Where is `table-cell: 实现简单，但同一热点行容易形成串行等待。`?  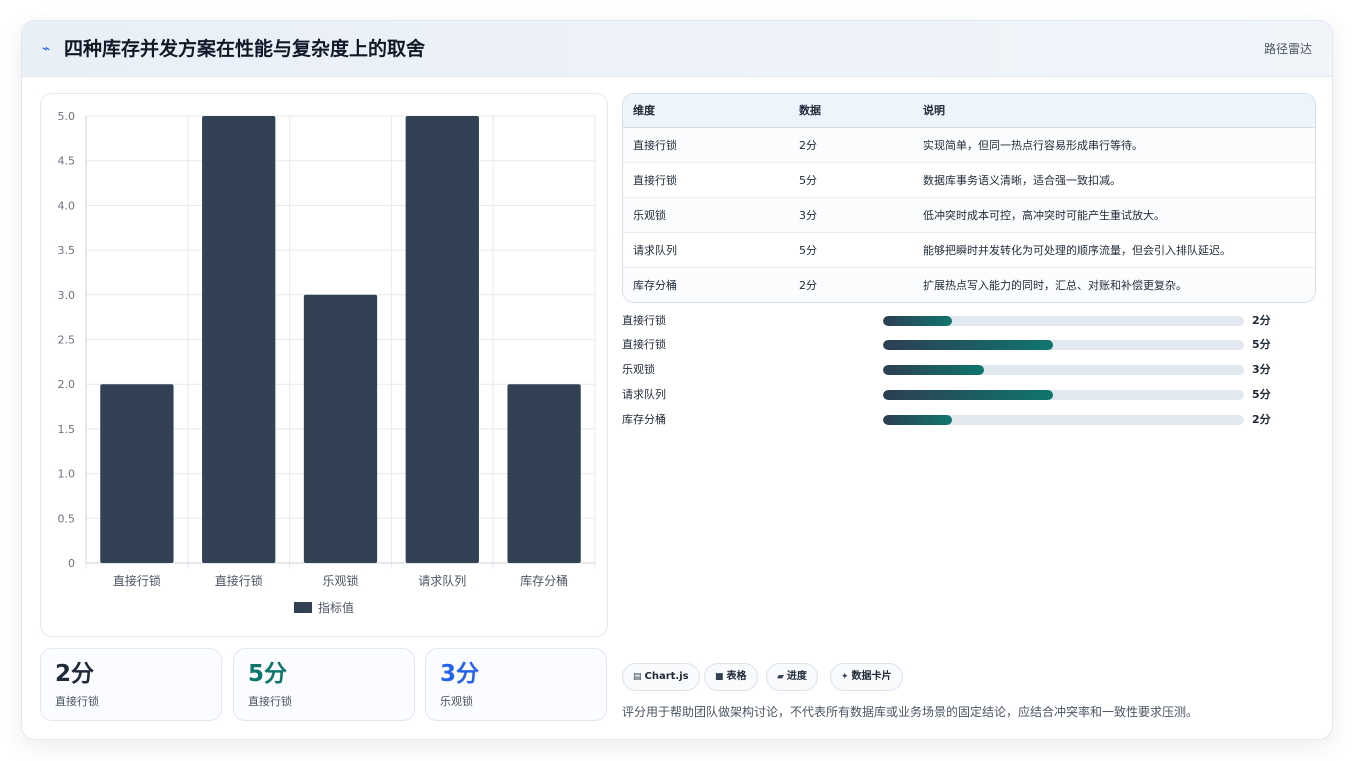
table-cell: 实现简单，但同一热点行容易形成串行等待。 is located at coordinates (1114, 145).